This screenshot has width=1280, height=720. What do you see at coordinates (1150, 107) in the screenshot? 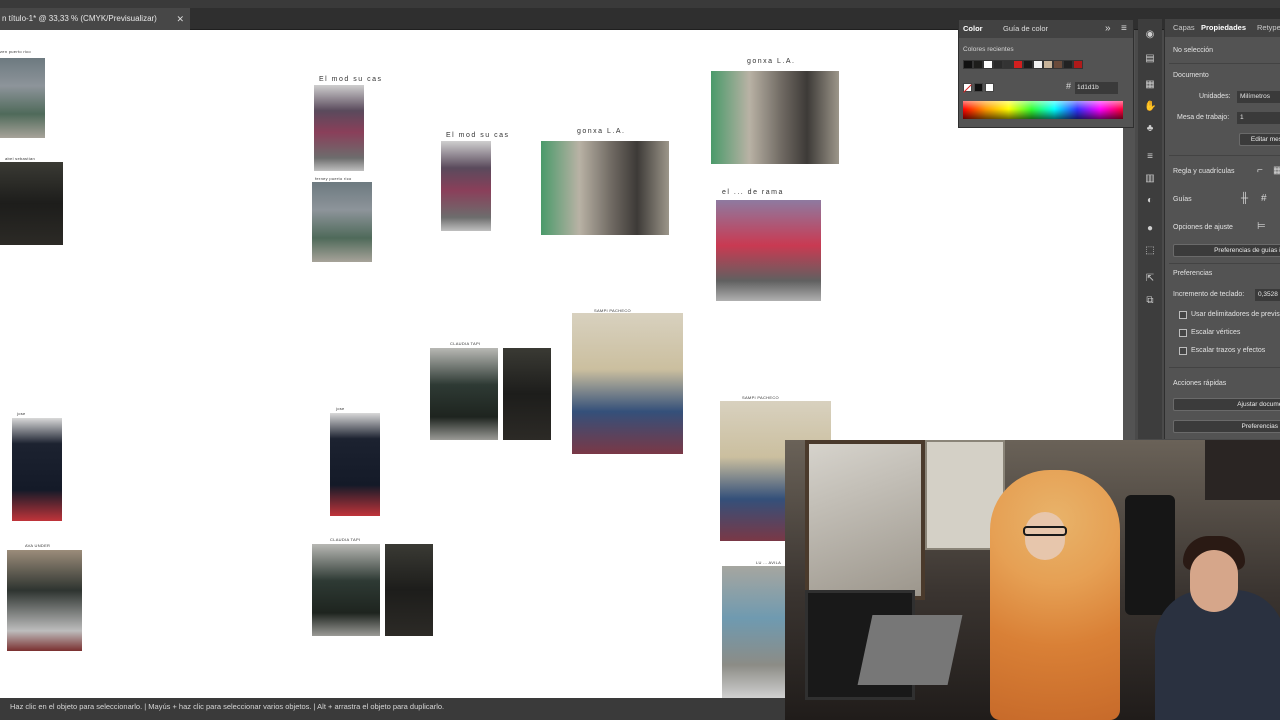
I see `puppet-icon: ✋` at bounding box center [1150, 107].